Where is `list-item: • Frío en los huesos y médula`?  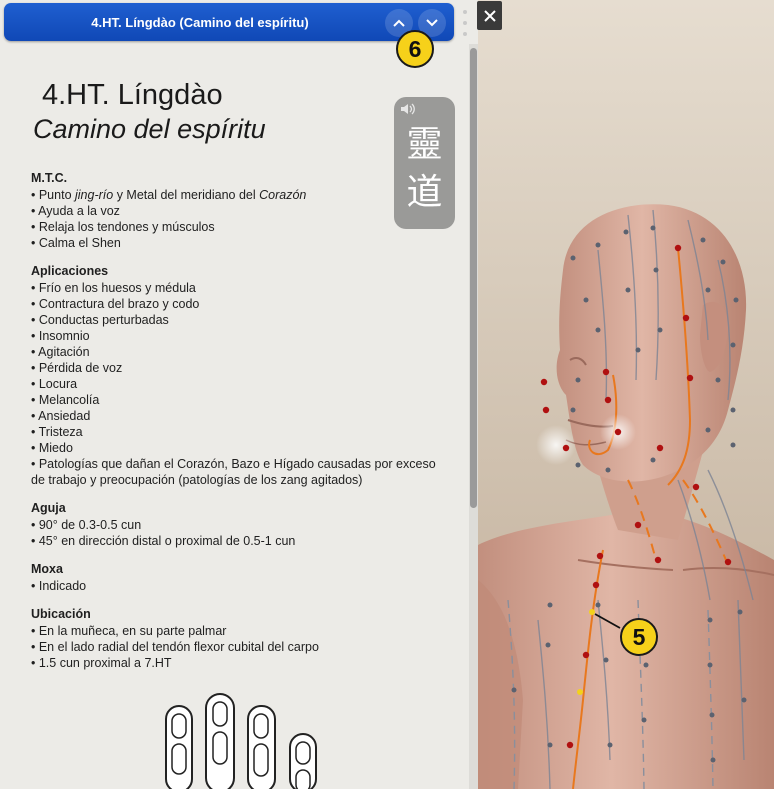 list-item: • Frío en los huesos y médula is located at coordinates (113, 288).